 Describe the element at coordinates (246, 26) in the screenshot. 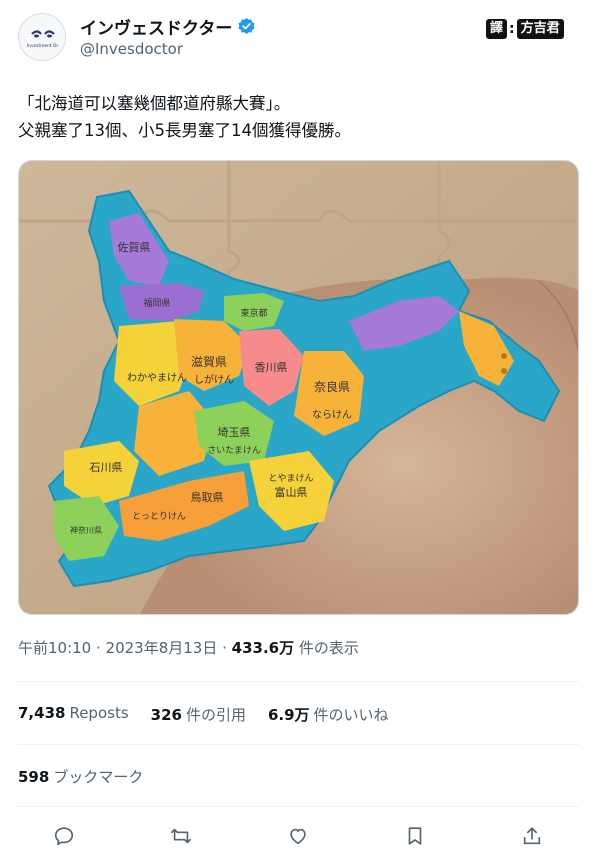

I see `verified-badge-icon` at that location.